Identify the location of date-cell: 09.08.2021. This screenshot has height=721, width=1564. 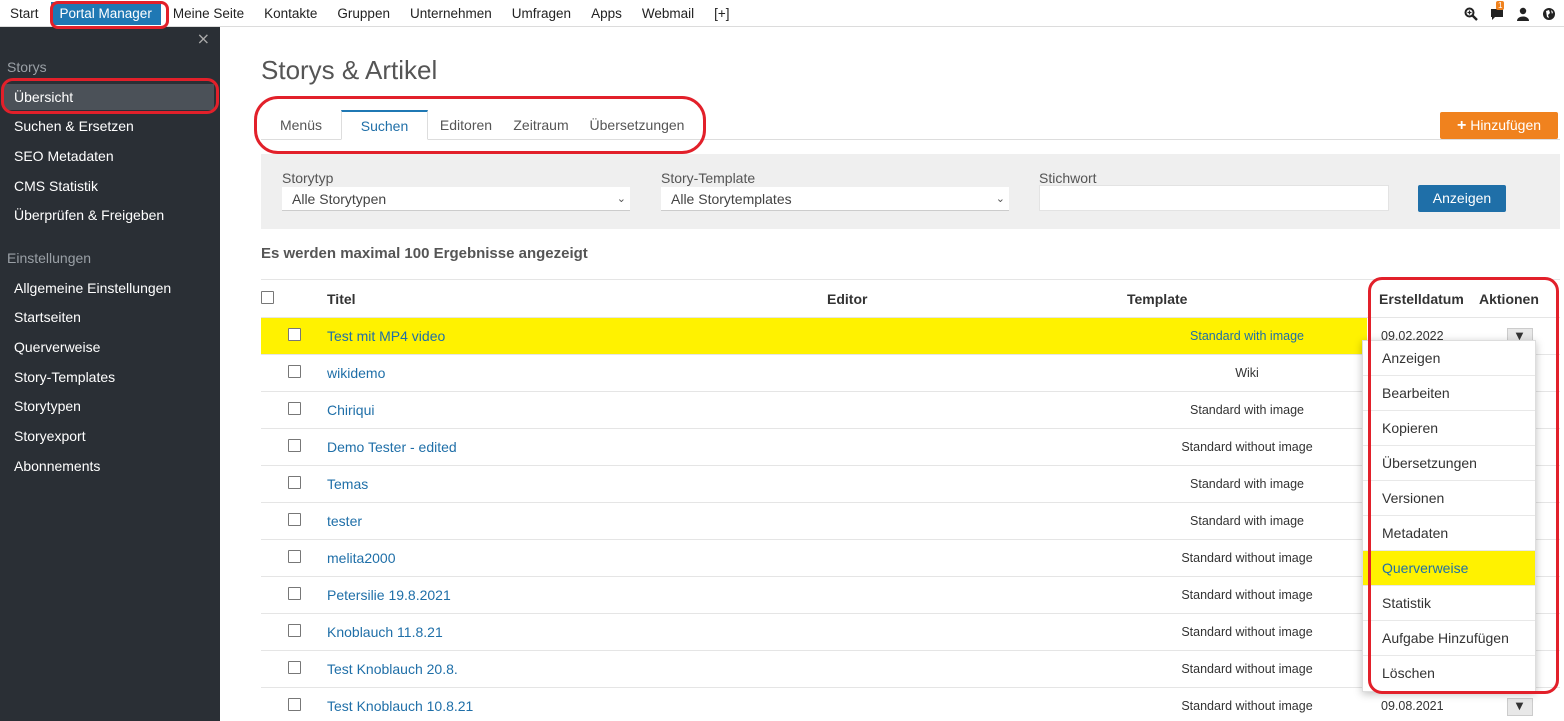
(1423, 704).